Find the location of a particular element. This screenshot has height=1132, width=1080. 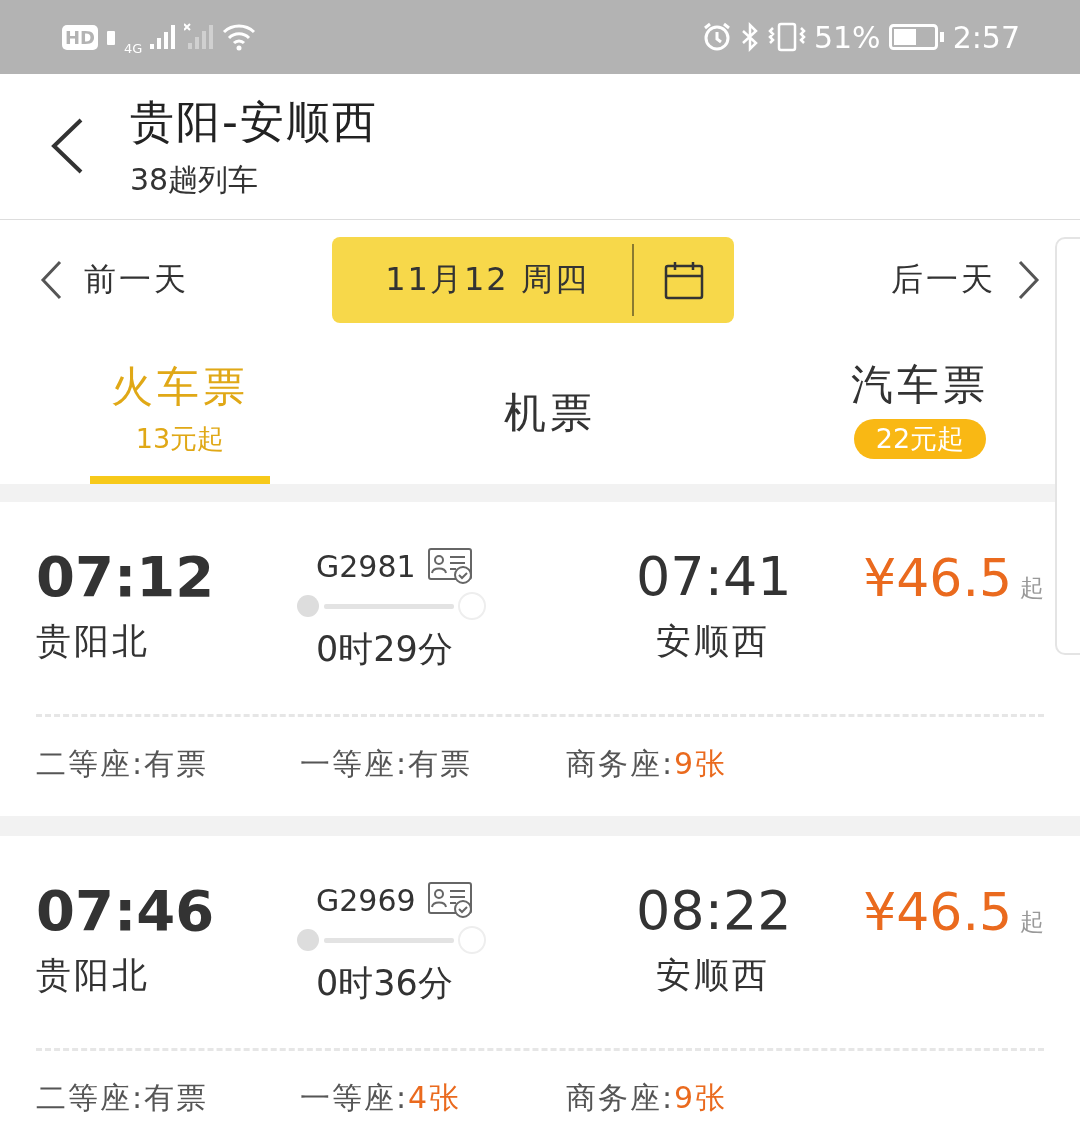

price-badge: 22元起 is located at coordinates (920, 439).